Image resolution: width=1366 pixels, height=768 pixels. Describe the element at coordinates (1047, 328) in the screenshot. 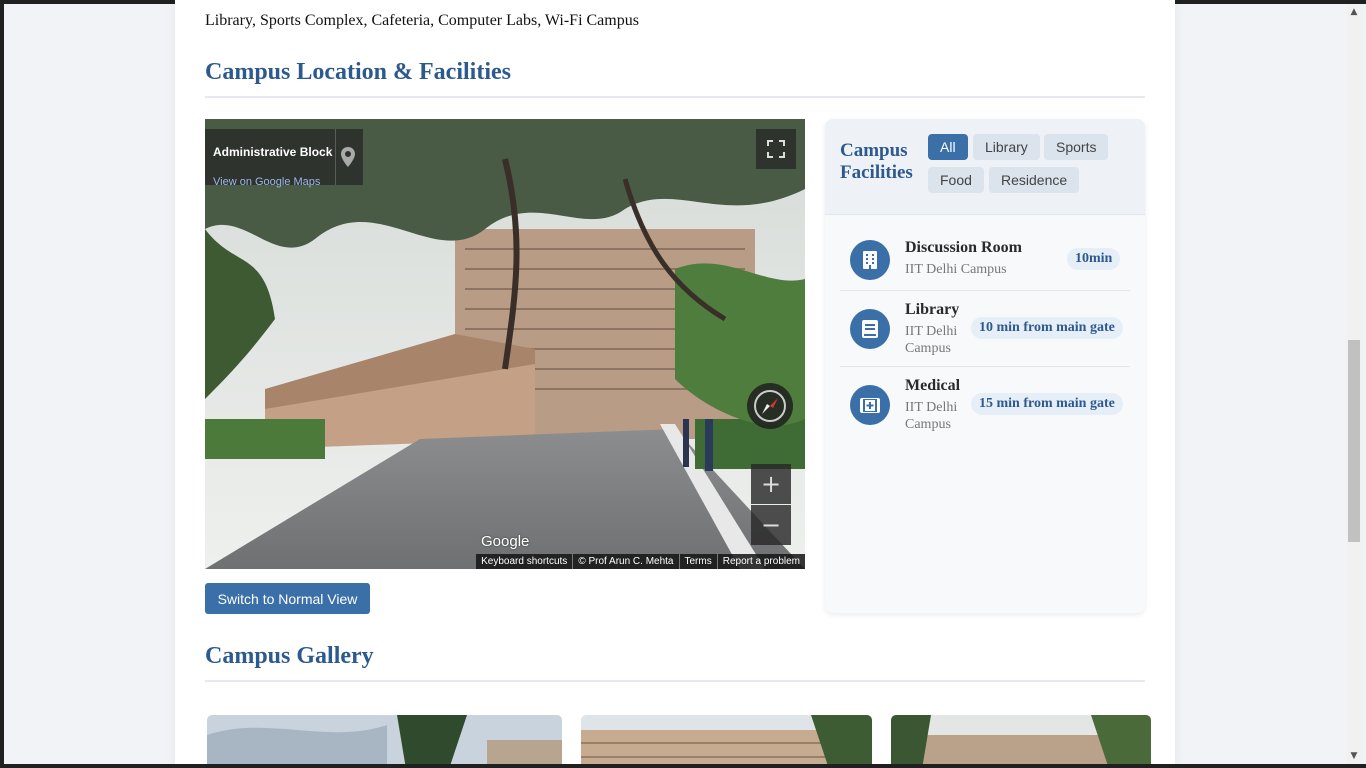

I see `facility-distance-badge: 10 min from main gate` at that location.